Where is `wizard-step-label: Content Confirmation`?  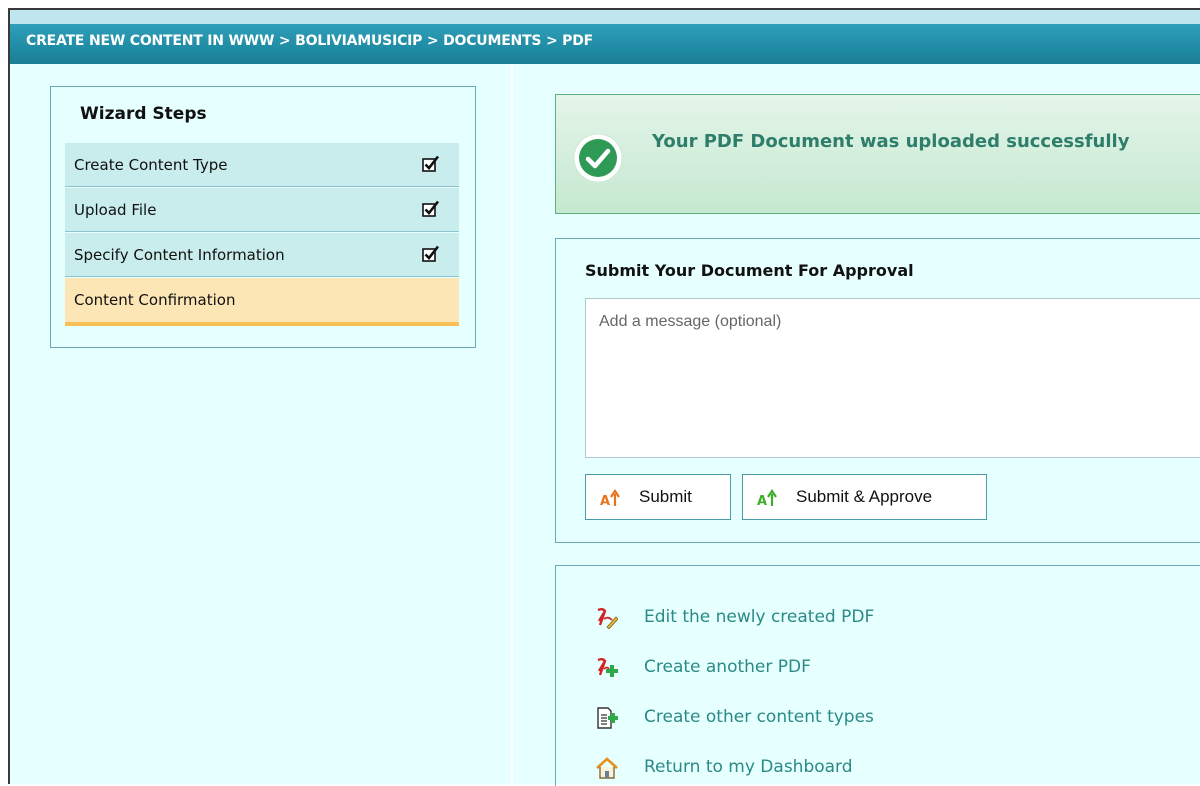 wizard-step-label: Content Confirmation is located at coordinates (155, 300).